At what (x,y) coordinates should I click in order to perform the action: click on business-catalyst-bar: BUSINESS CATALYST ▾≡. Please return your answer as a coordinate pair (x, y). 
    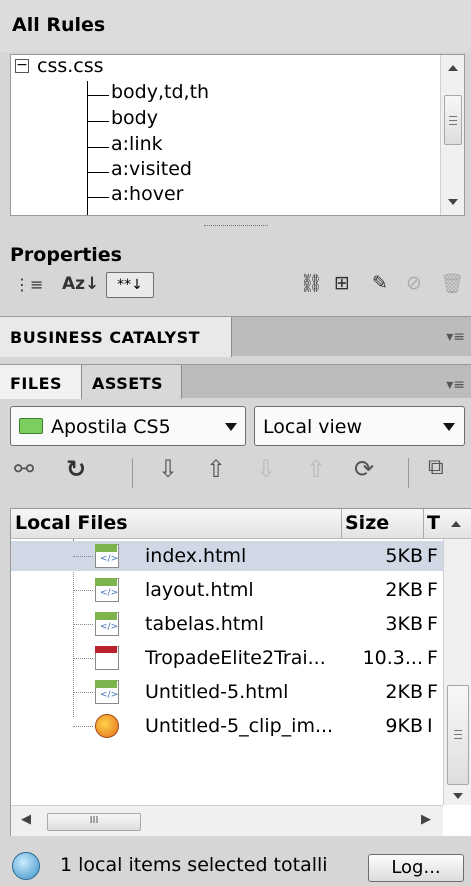
    Looking at the image, I should click on (235, 336).